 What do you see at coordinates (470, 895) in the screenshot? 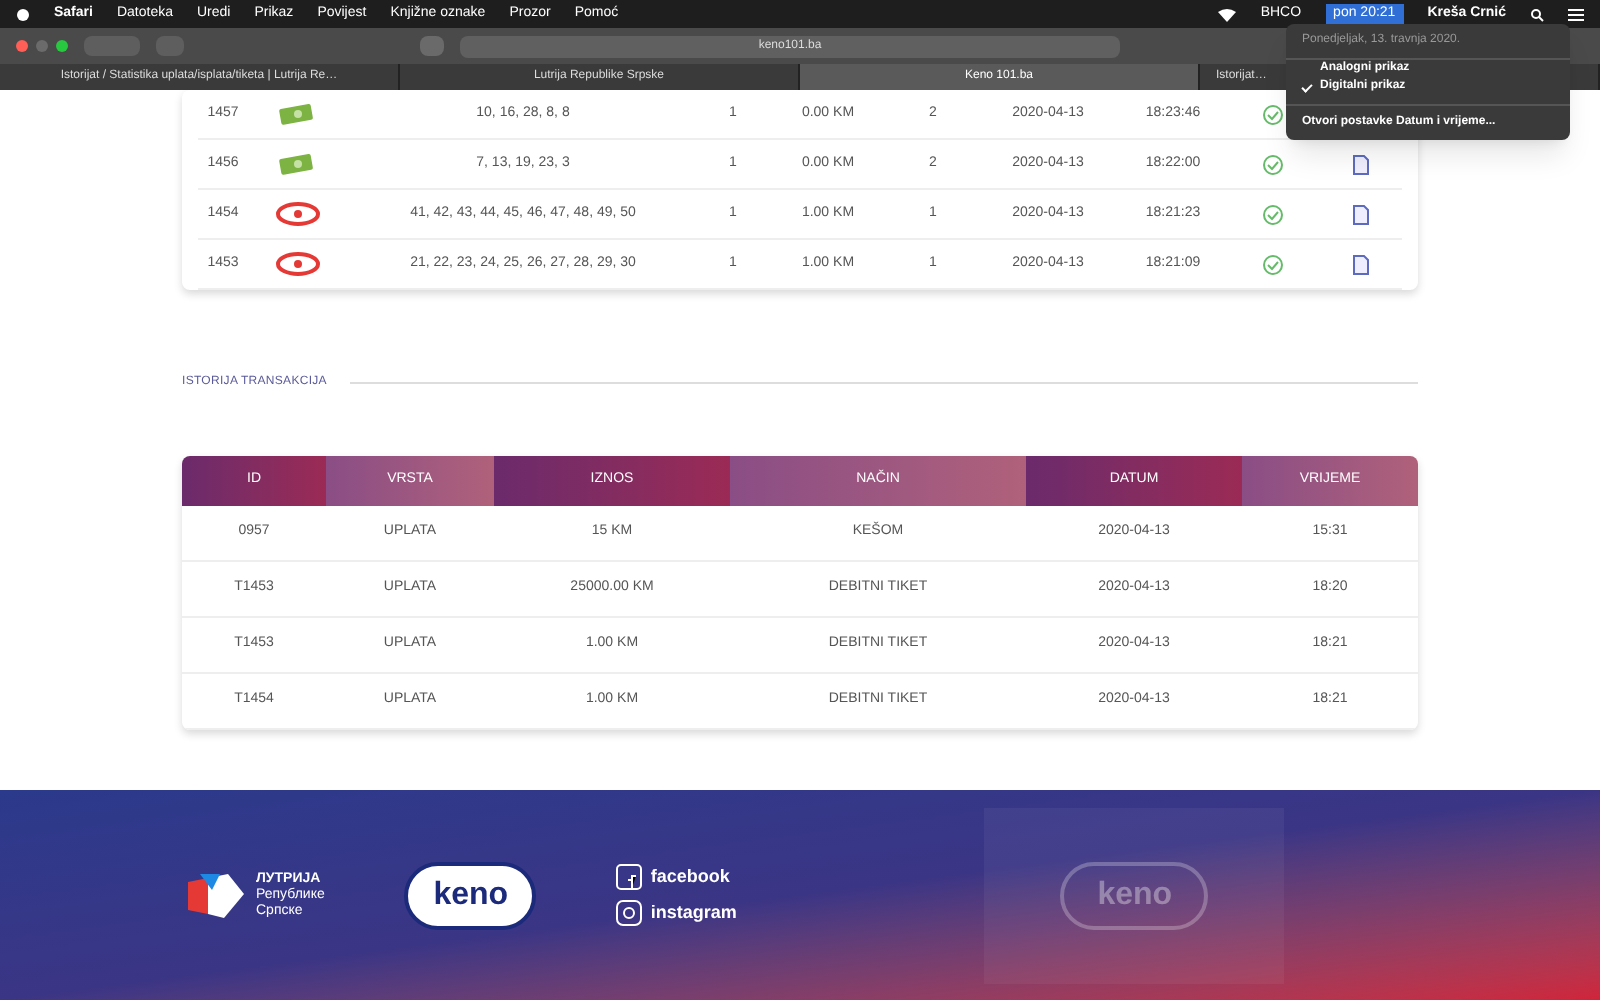
I see `keno-logo: keno` at bounding box center [470, 895].